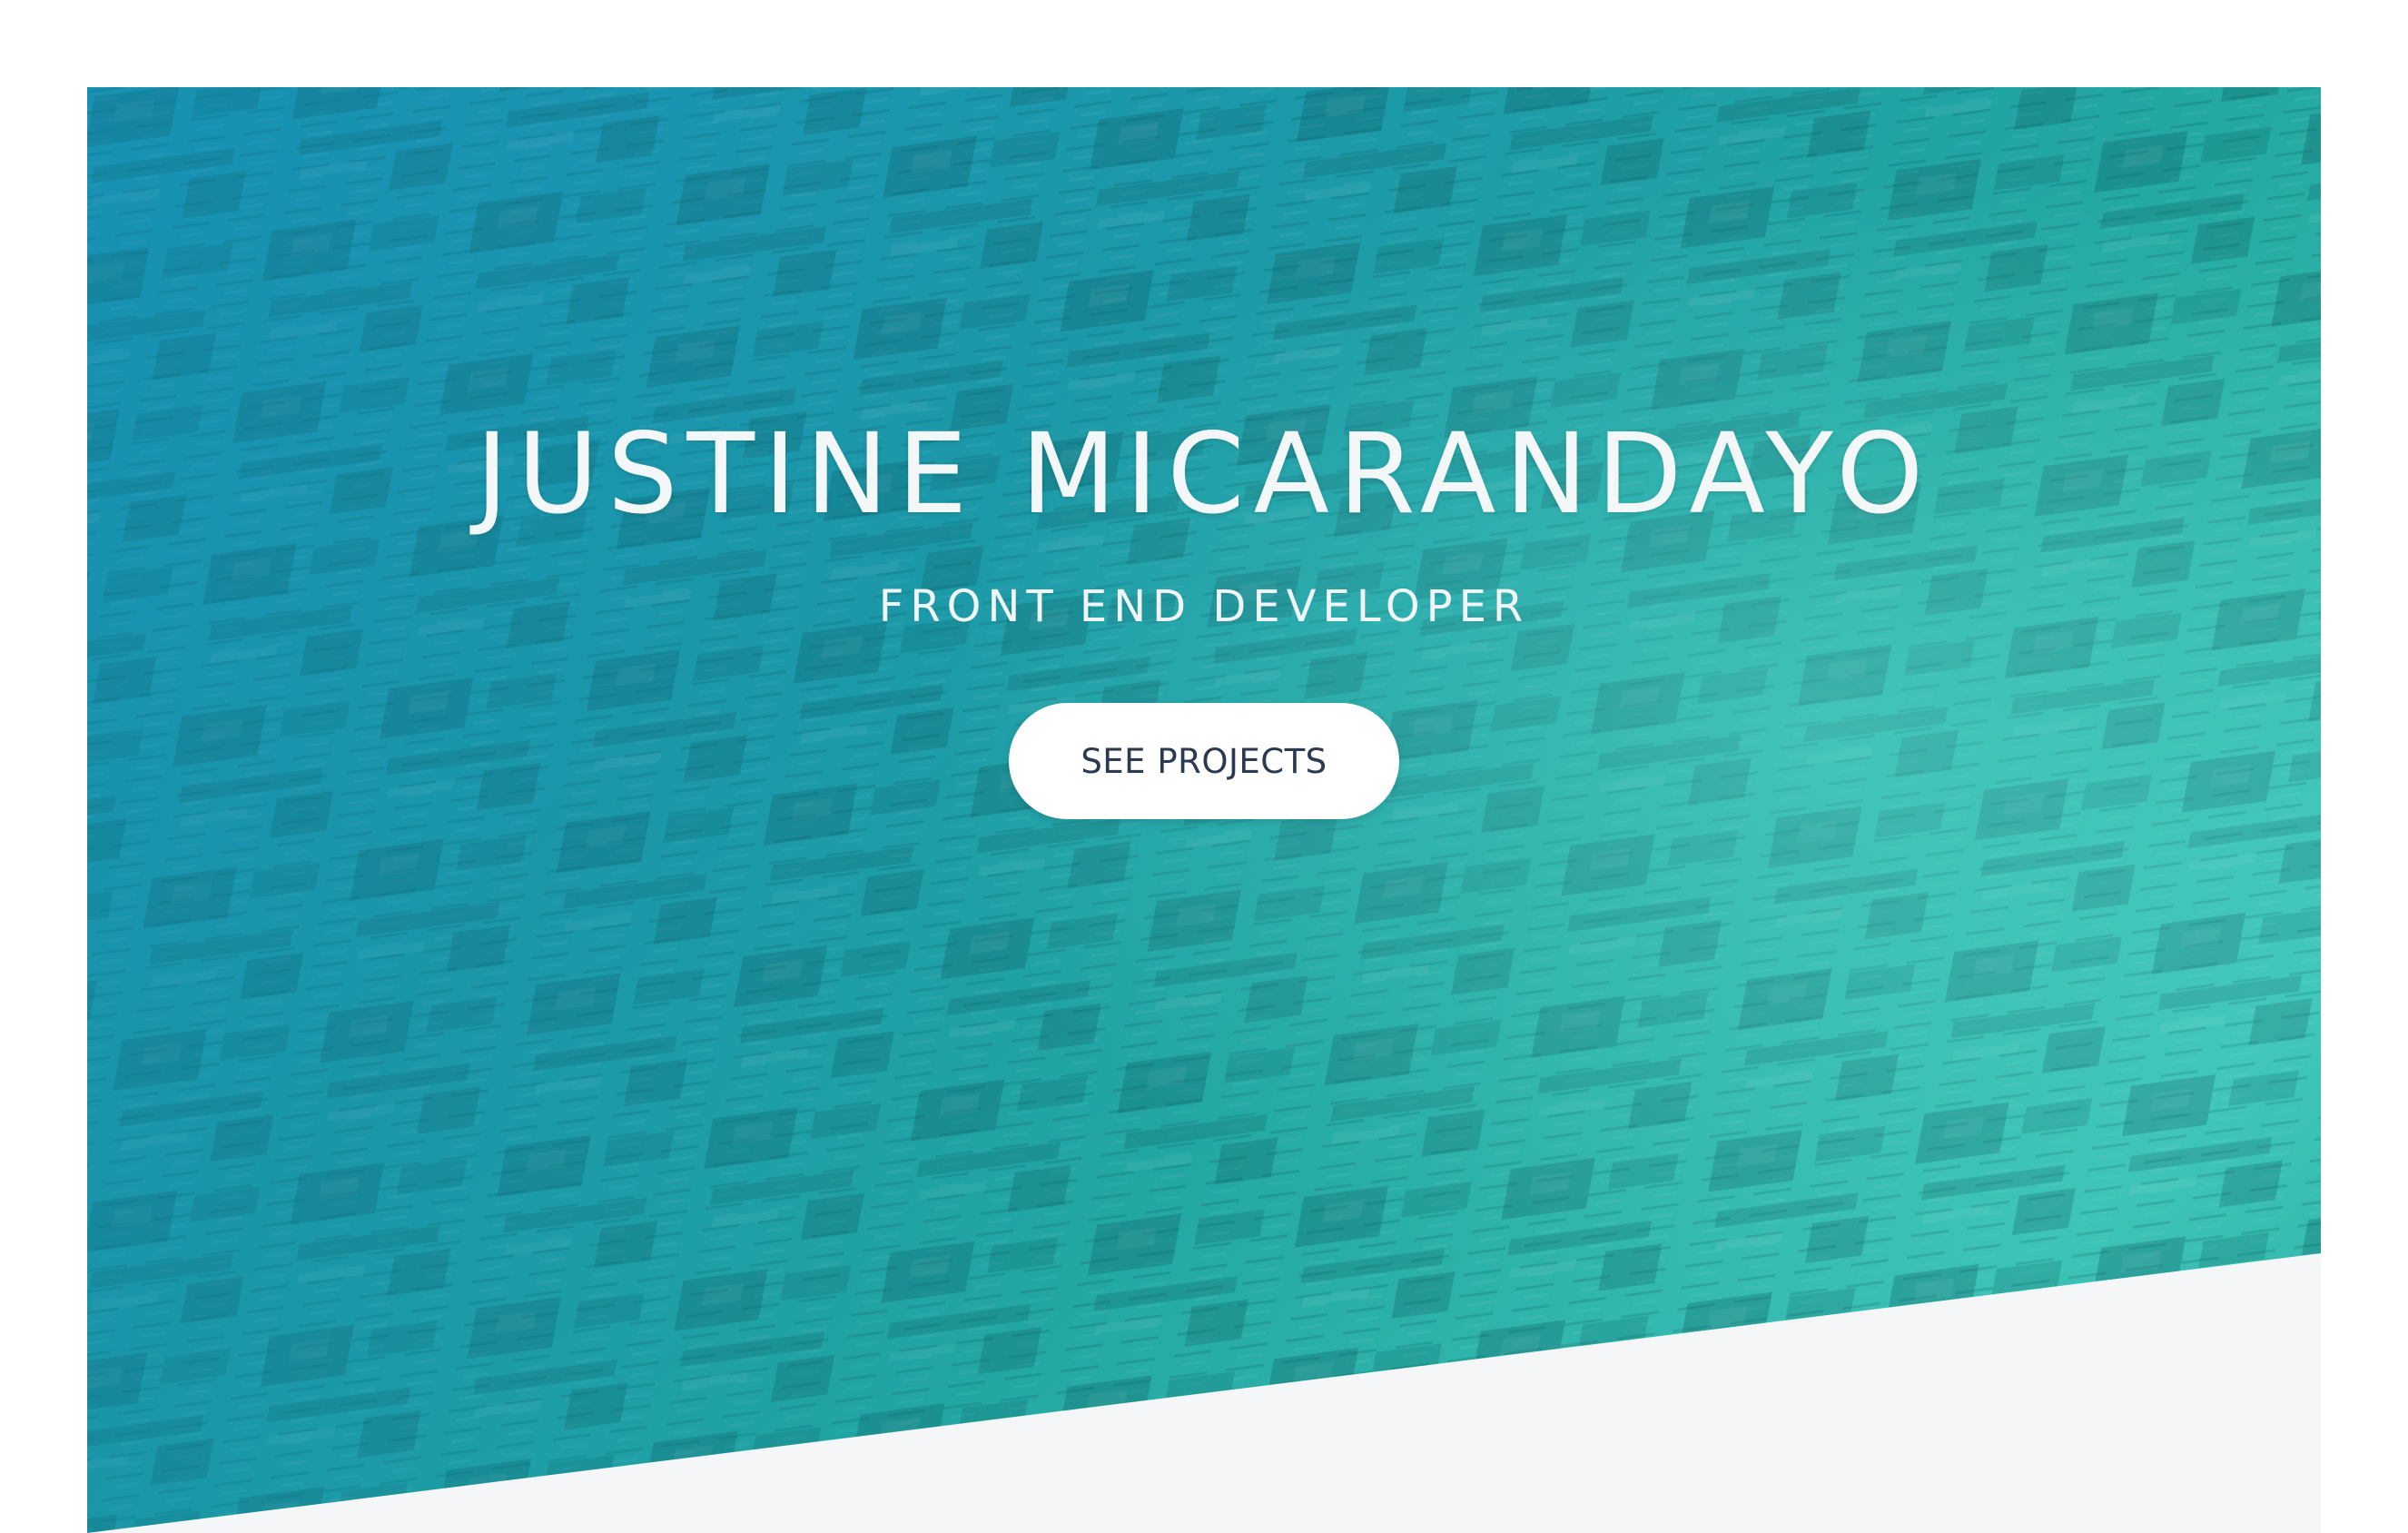 The image size is (2408, 1533). What do you see at coordinates (1204, 606) in the screenshot?
I see `hero-role-subtitle: FRONT END DEVELOPER` at bounding box center [1204, 606].